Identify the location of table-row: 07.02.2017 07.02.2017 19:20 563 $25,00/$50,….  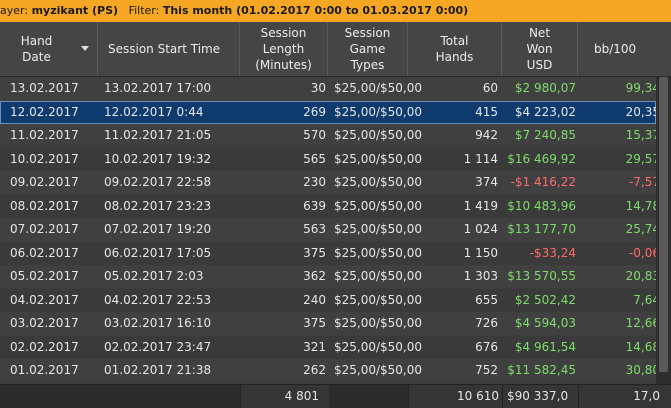
(330, 229).